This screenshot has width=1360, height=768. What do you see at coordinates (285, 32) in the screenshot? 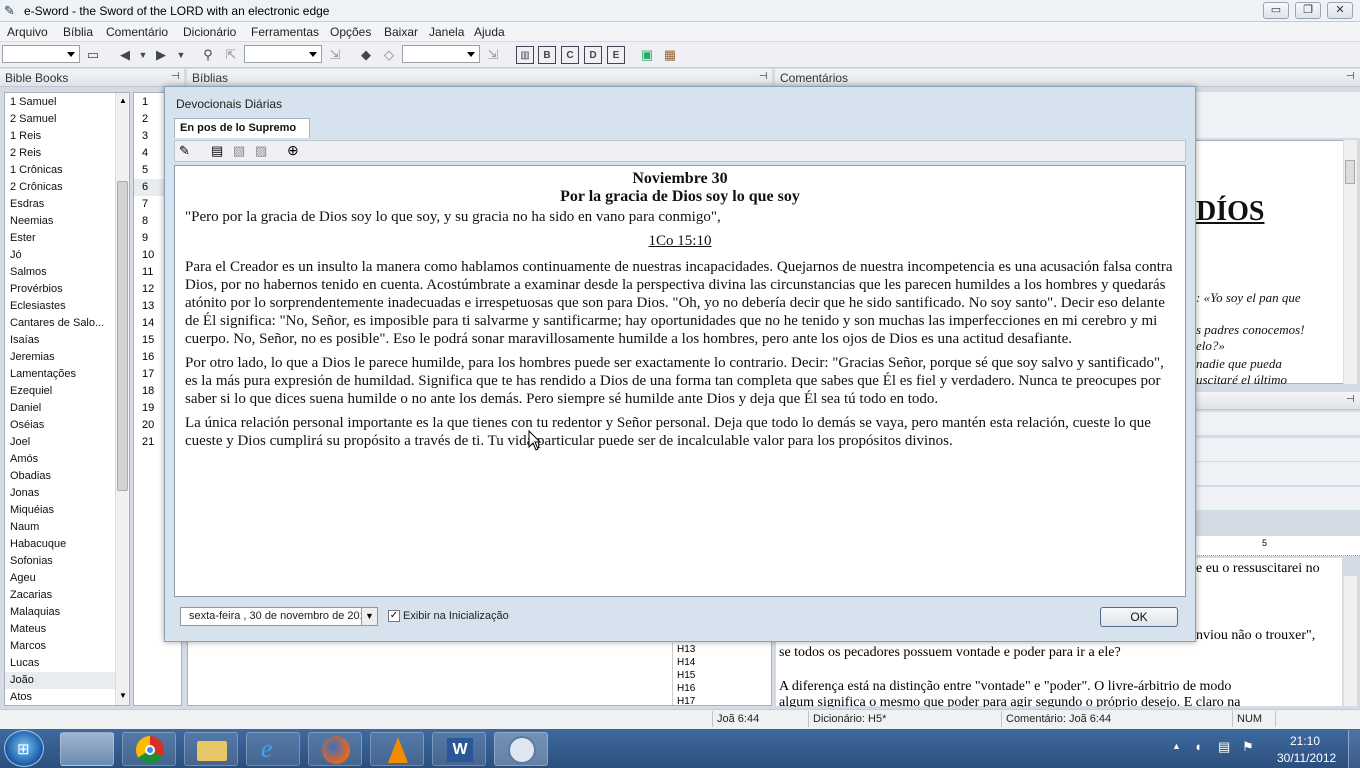
I see `menu-ferramentas: Ferramentas` at bounding box center [285, 32].